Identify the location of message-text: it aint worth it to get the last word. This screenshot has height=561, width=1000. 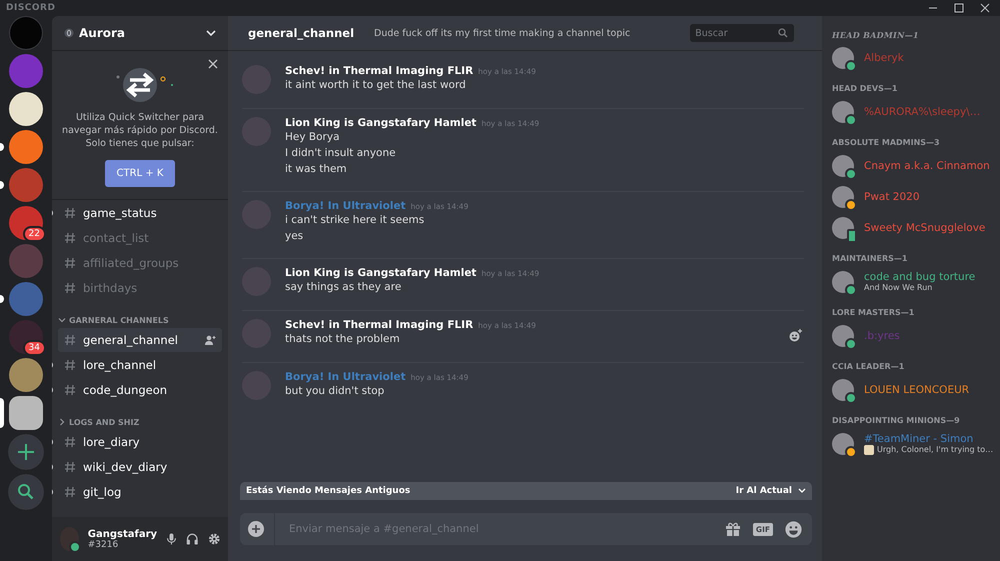
(376, 85).